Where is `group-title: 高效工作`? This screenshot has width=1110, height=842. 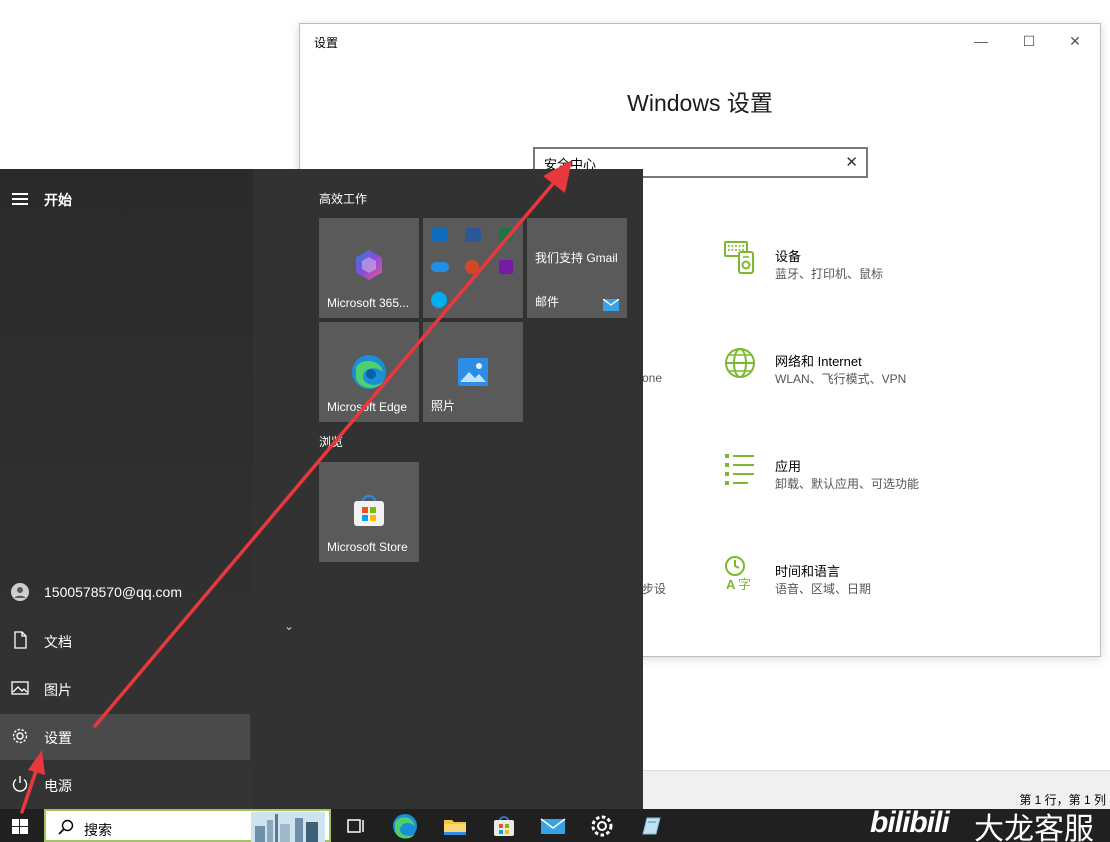 group-title: 高效工作 is located at coordinates (343, 199).